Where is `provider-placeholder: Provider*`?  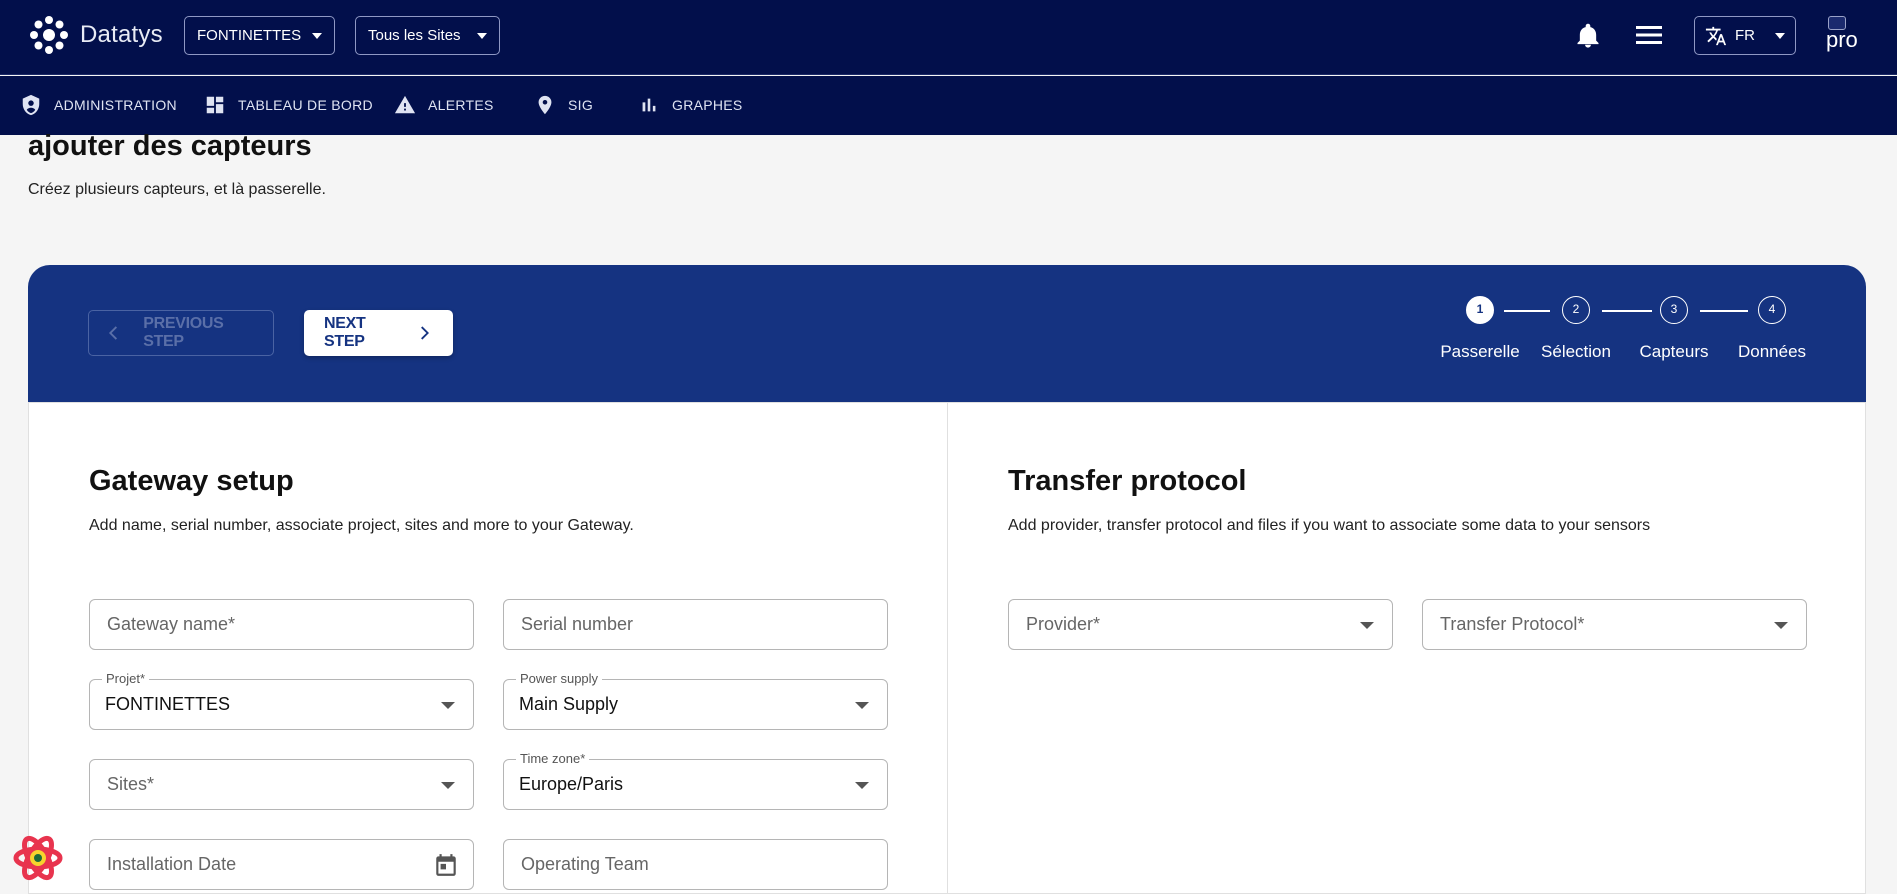
provider-placeholder: Provider* is located at coordinates (1063, 624).